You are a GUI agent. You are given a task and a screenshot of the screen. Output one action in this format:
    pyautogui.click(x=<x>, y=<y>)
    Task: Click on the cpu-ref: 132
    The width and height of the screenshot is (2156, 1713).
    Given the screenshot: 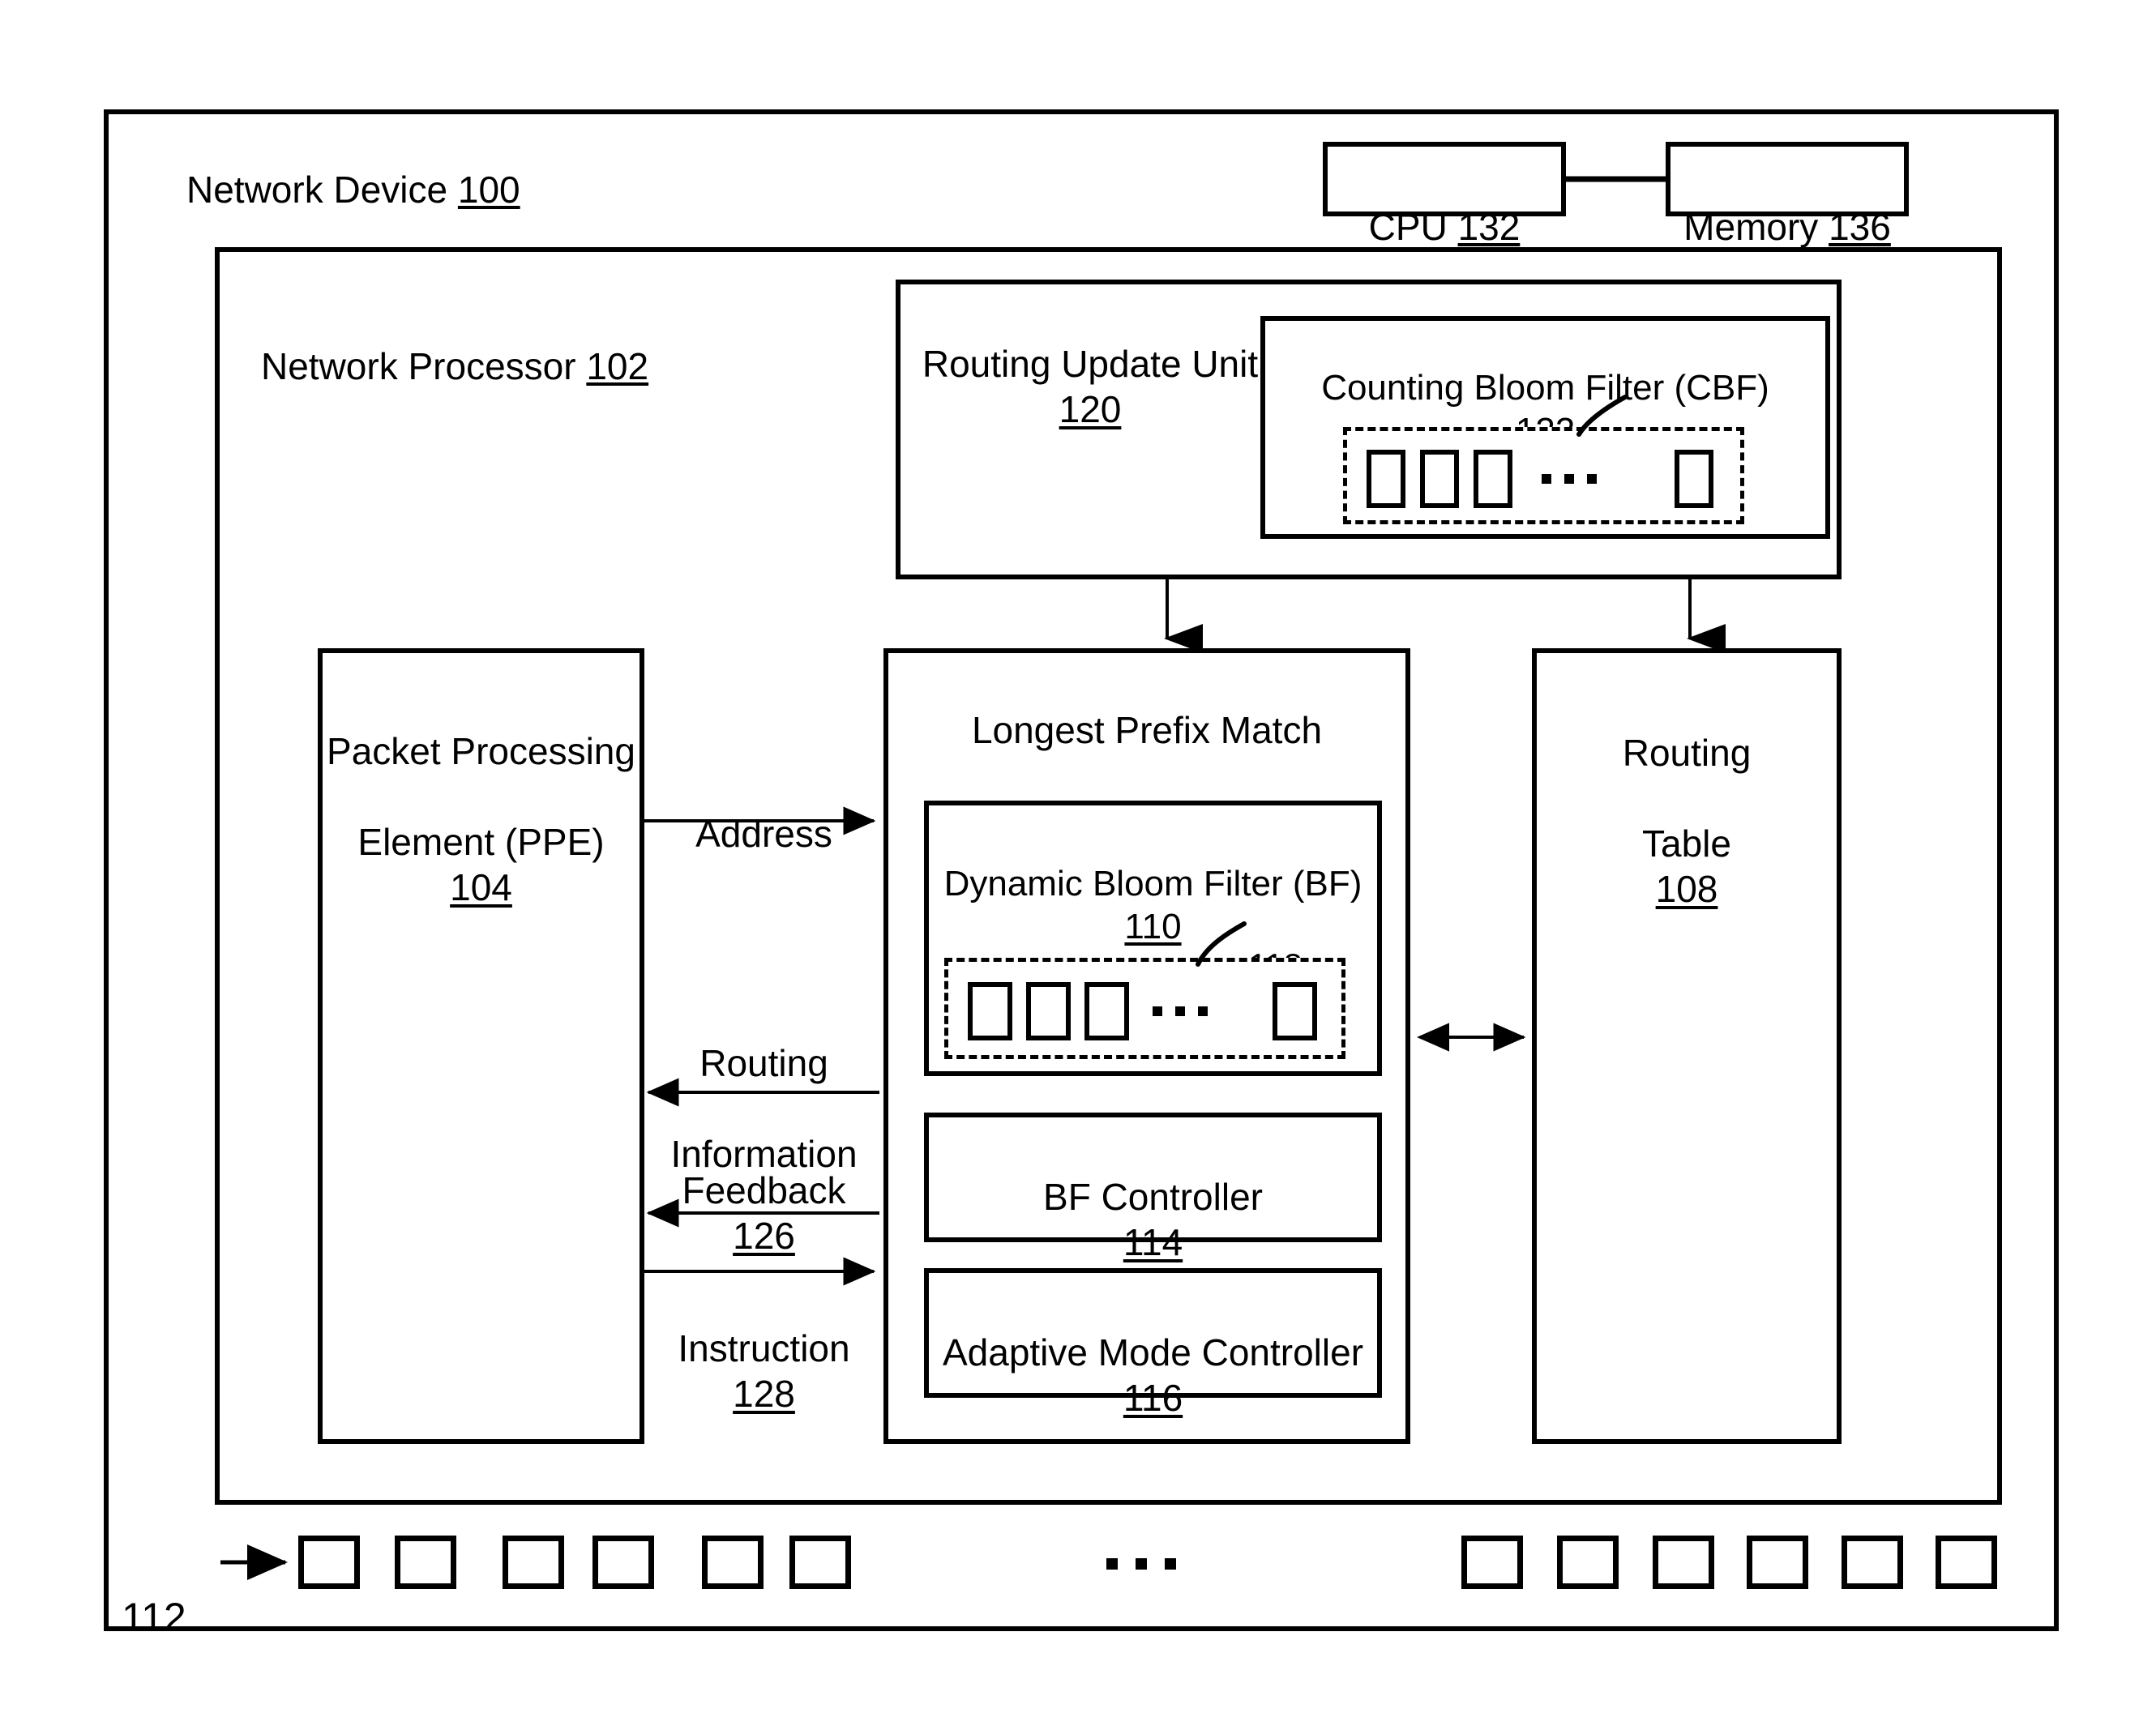 What is the action you would take?
    pyautogui.click(x=1489, y=227)
    